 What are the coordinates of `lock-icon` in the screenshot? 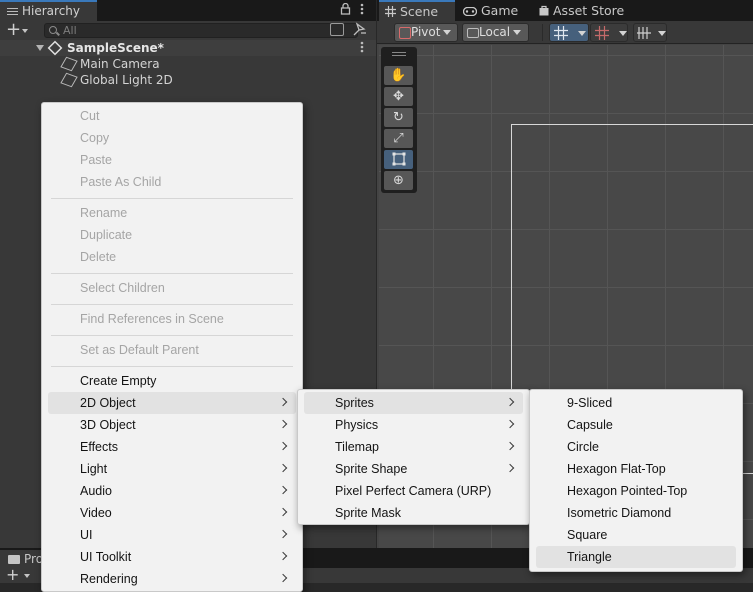 It's located at (345, 10).